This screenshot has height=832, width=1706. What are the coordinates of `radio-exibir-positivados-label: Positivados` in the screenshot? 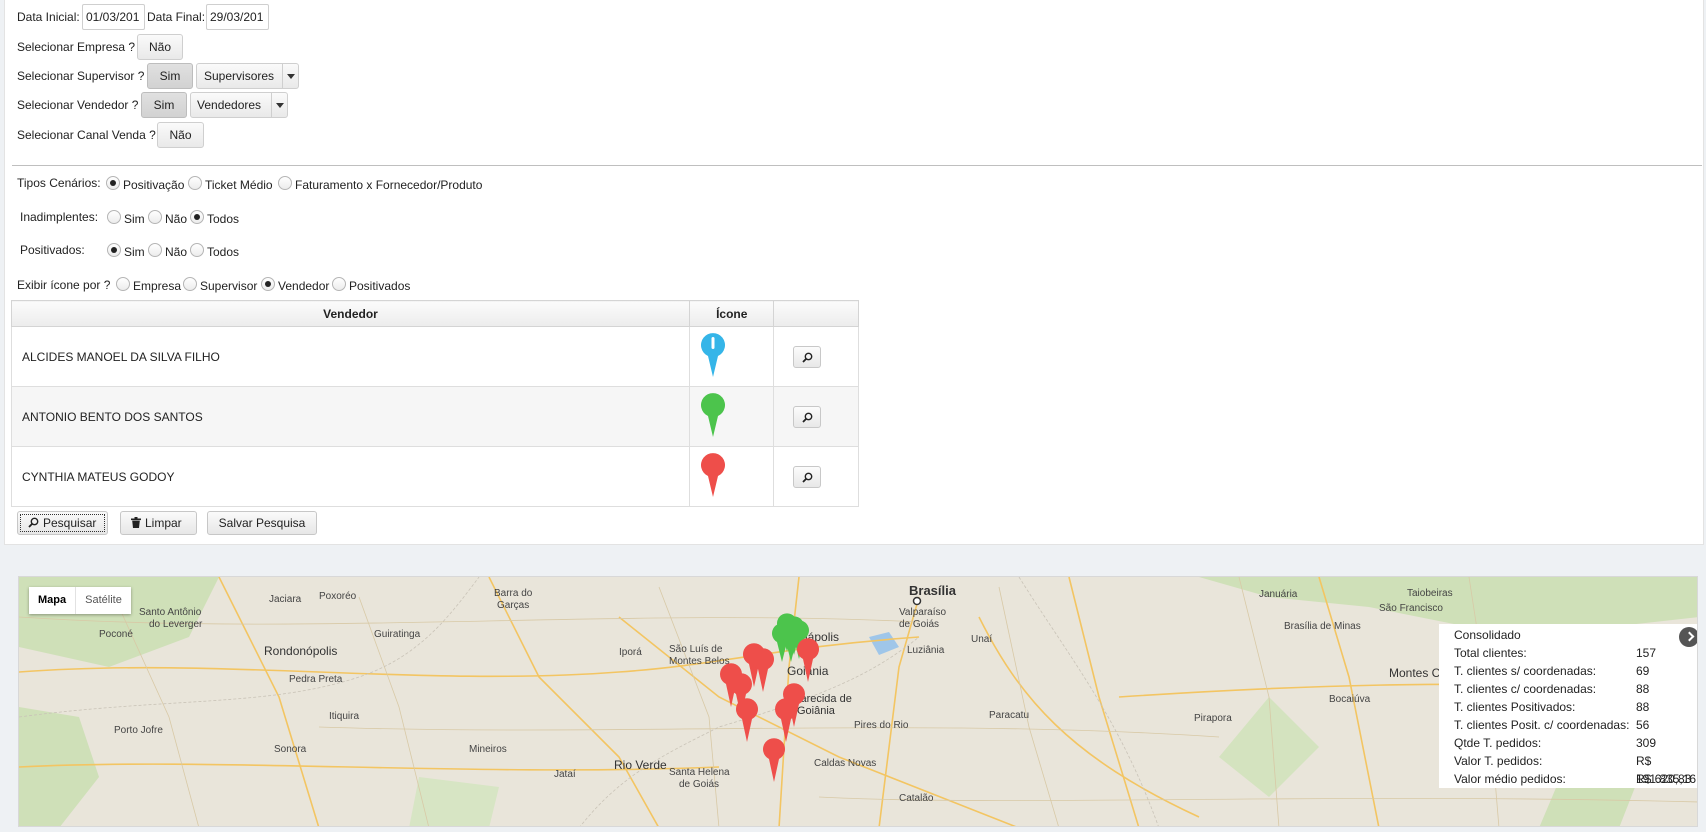 It's located at (380, 286).